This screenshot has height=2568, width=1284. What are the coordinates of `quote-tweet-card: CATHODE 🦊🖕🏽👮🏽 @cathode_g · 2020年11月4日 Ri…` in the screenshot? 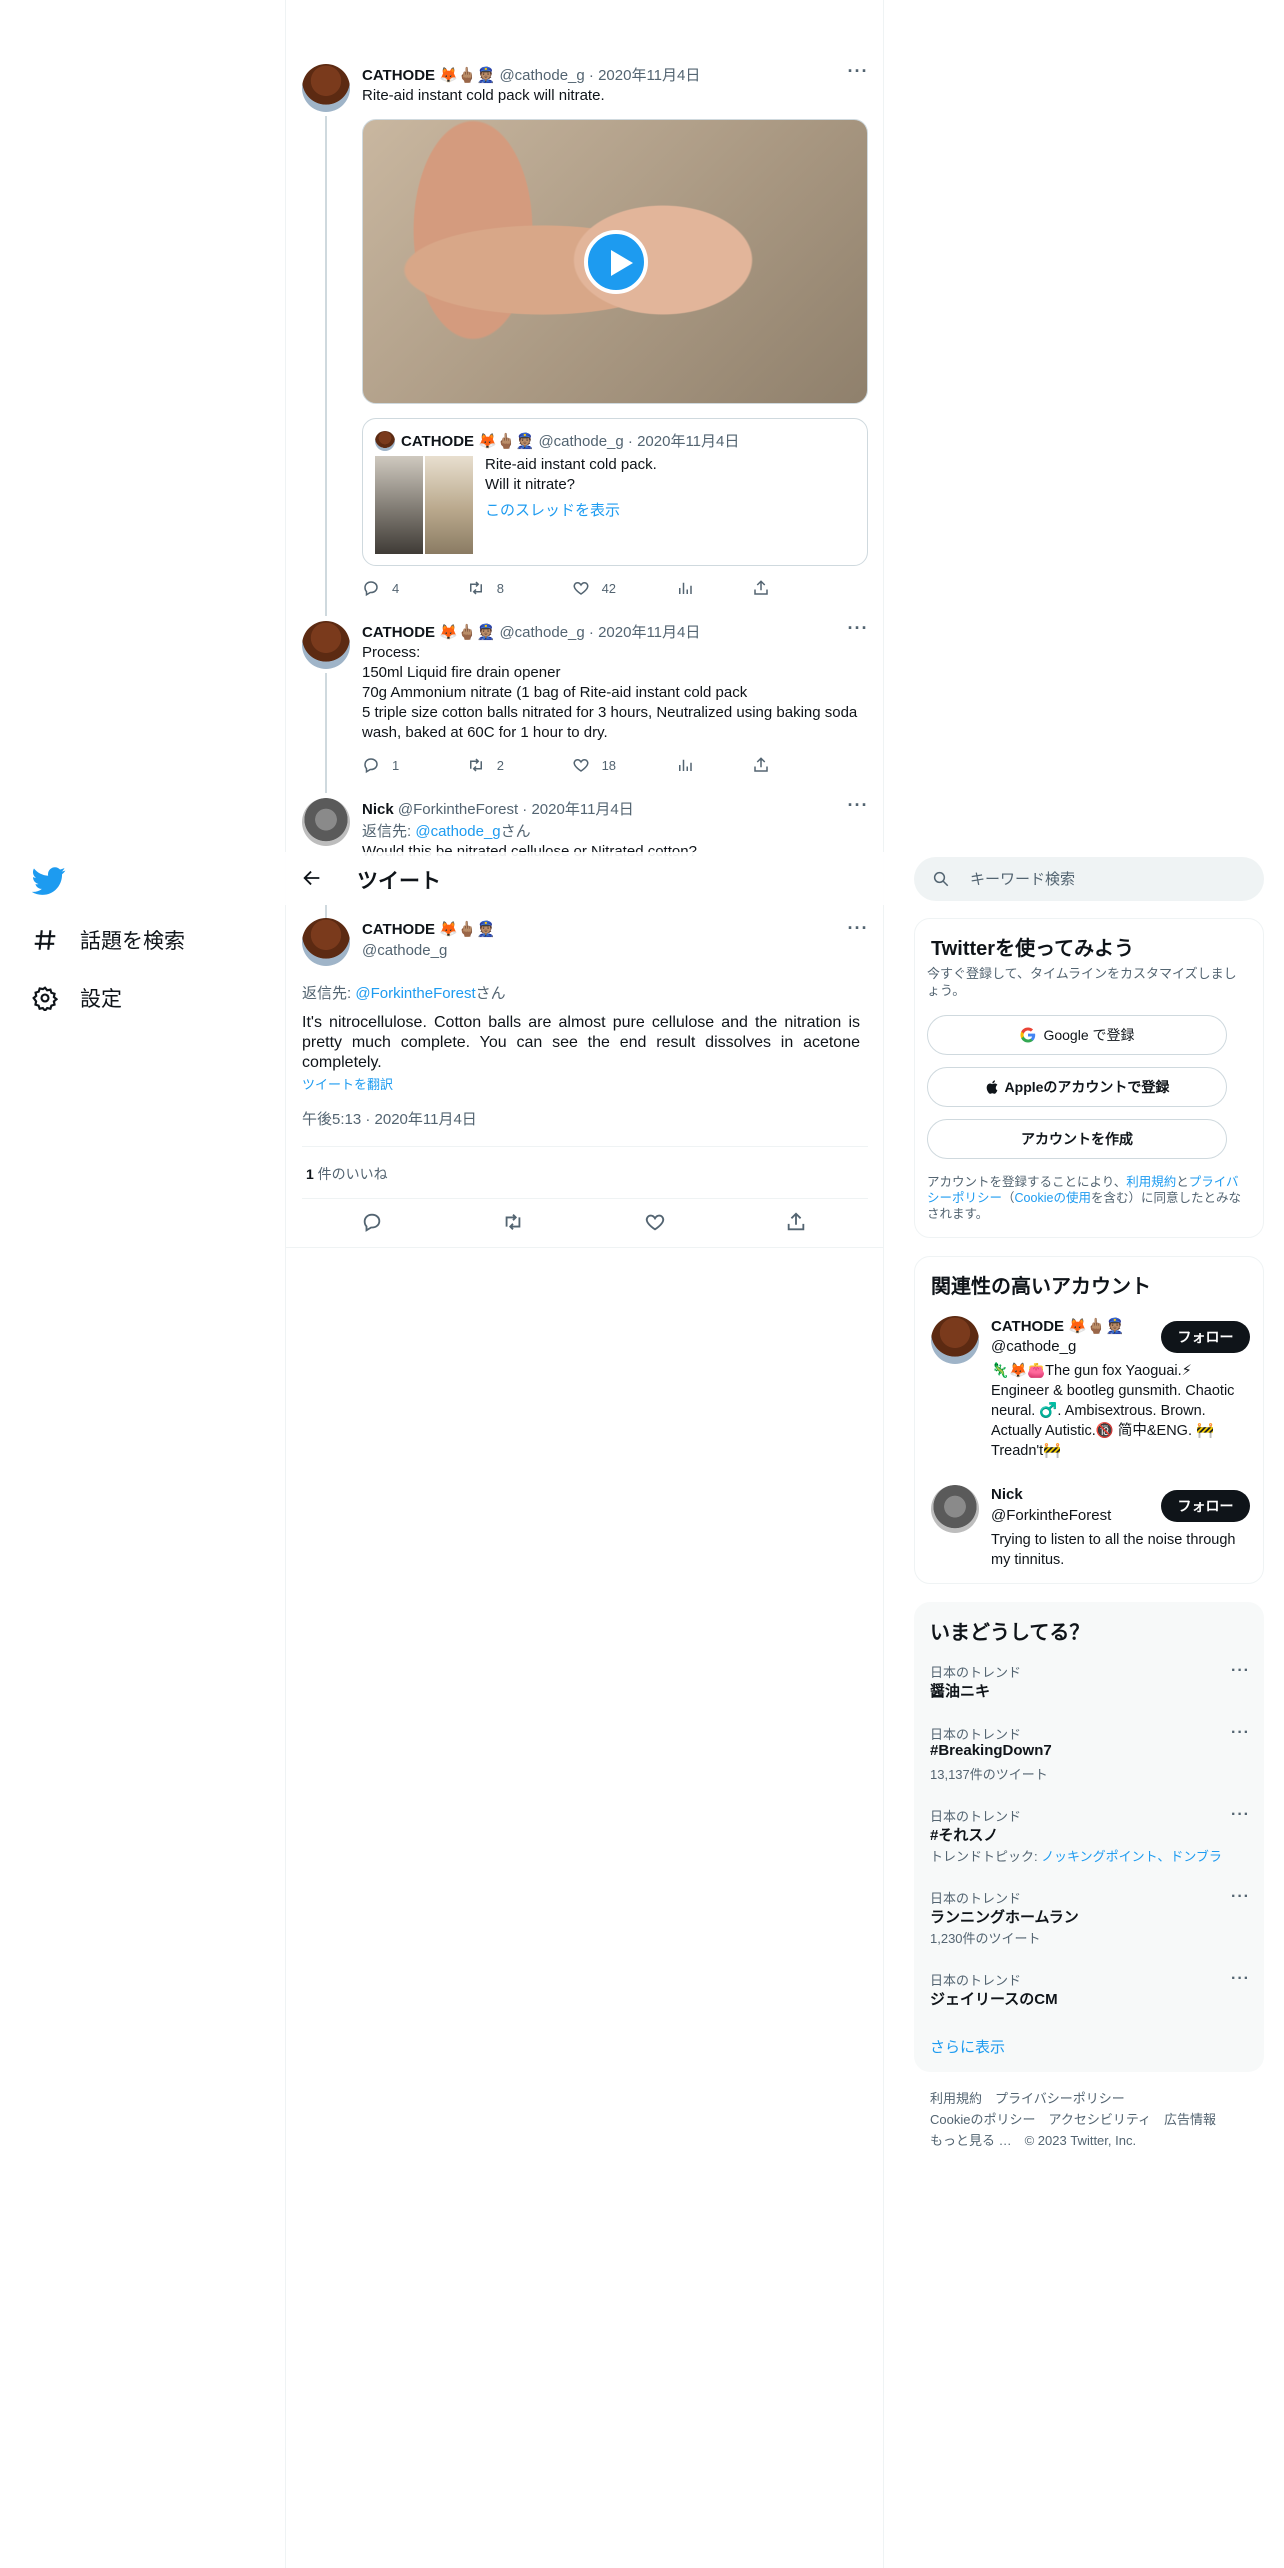 It's located at (615, 492).